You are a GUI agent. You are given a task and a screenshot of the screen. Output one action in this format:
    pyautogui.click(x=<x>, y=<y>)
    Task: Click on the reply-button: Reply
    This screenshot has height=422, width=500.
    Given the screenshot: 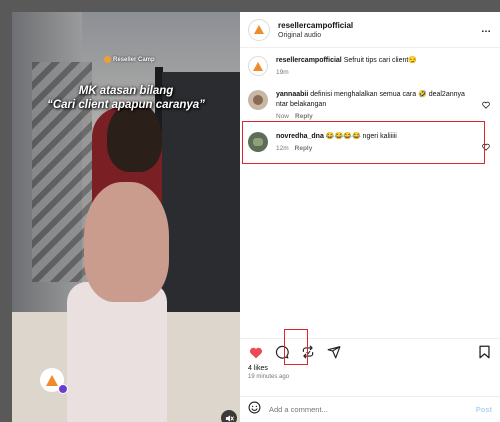 What is the action you would take?
    pyautogui.click(x=304, y=116)
    